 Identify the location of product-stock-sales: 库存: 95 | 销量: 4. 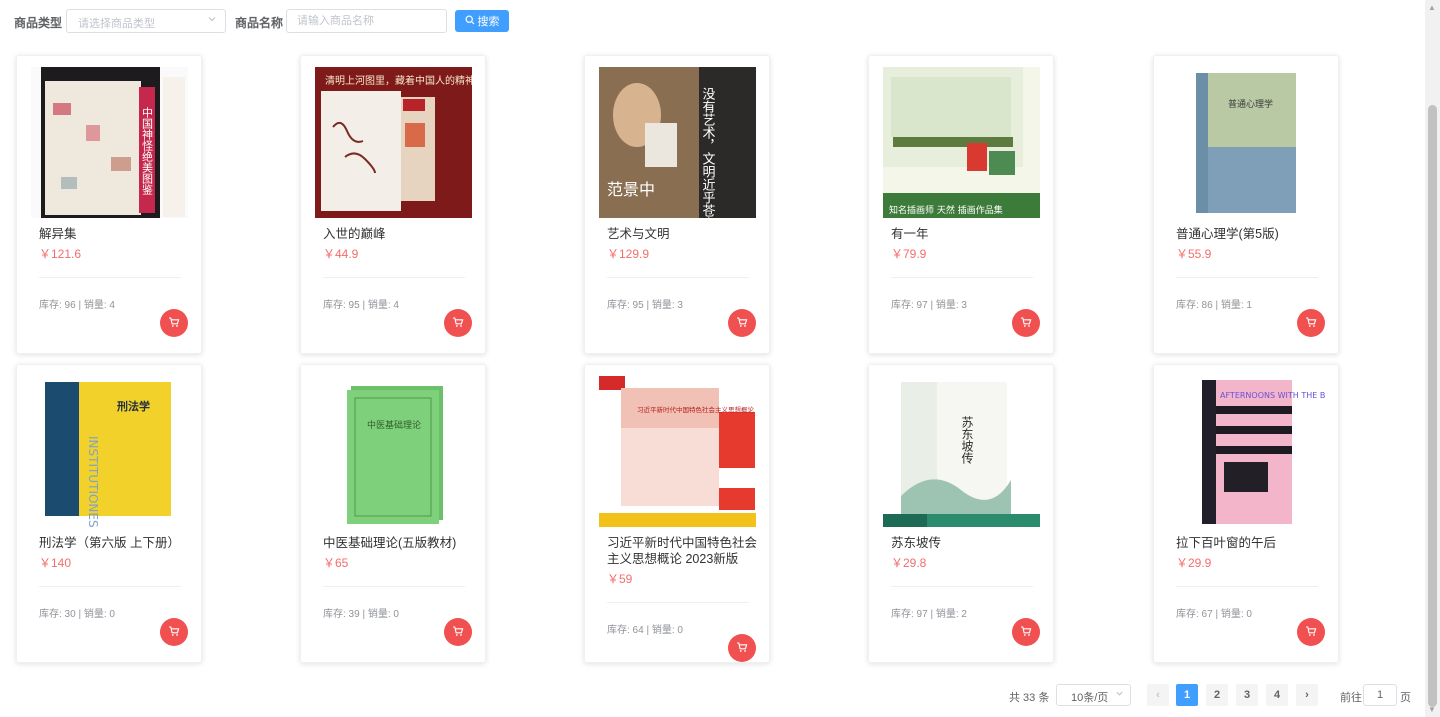
(361, 305).